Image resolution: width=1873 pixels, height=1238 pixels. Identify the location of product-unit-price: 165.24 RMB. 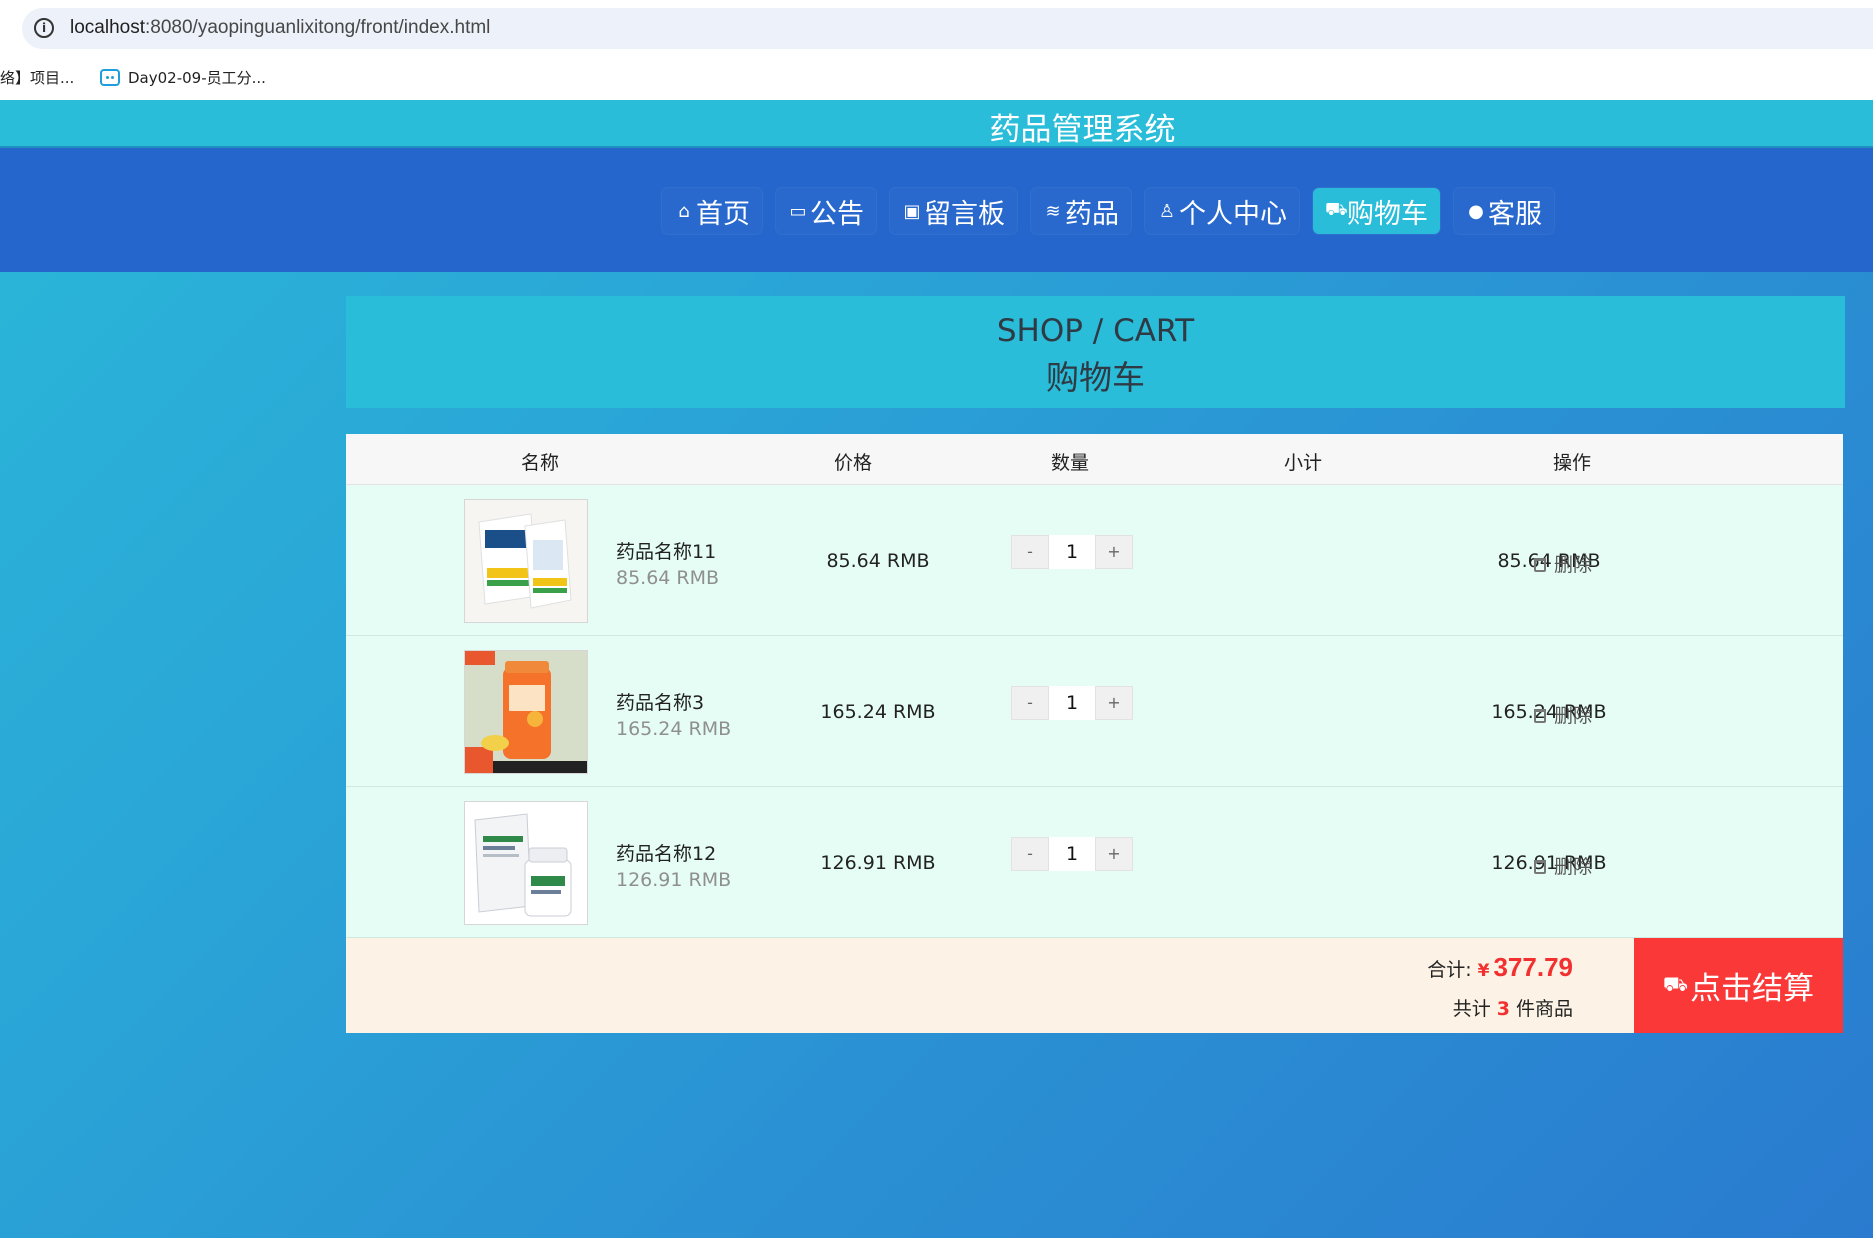
(674, 729).